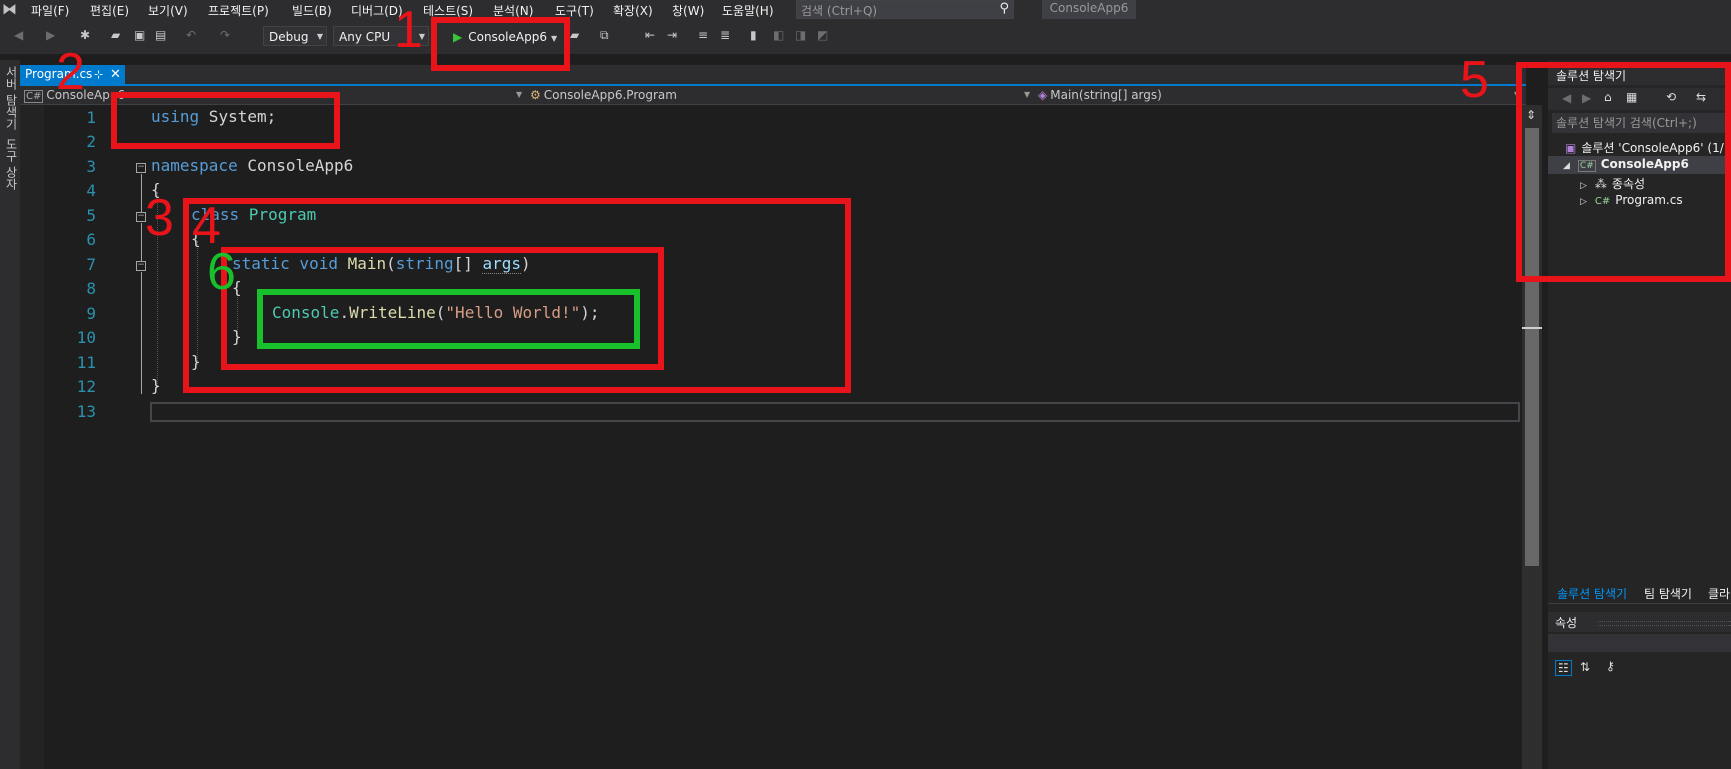 The image size is (1731, 769). I want to click on comment-icon: ≡, so click(703, 35).